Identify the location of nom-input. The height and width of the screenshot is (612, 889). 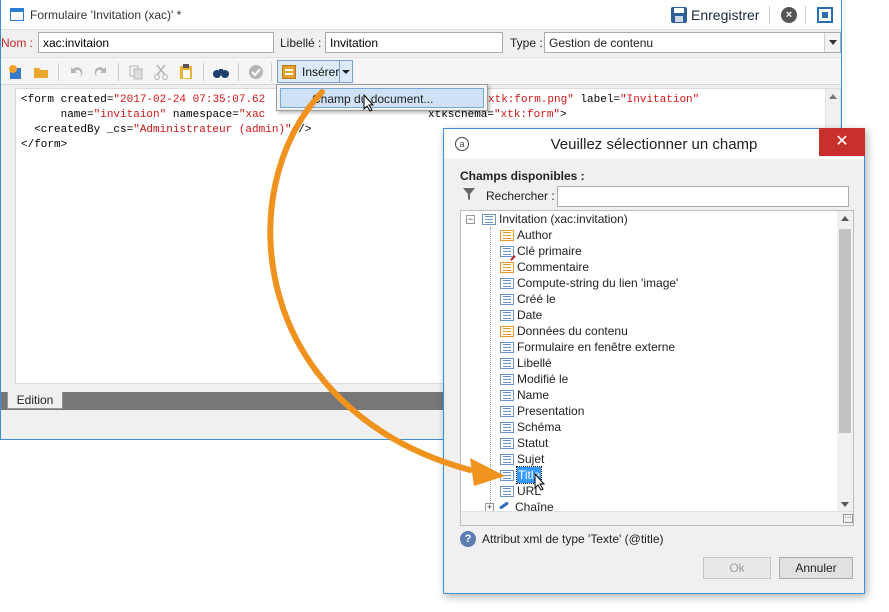
(156, 42).